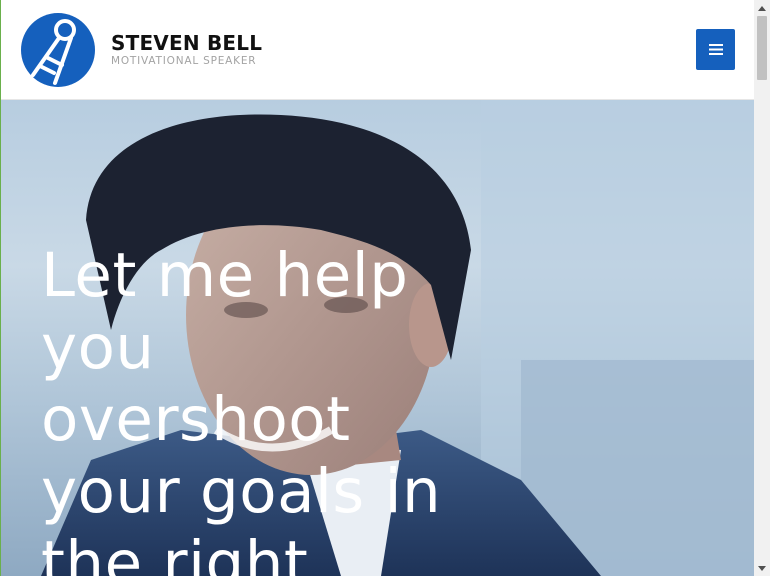 The image size is (770, 576). I want to click on scroll-down-arrow-icon, so click(762, 568).